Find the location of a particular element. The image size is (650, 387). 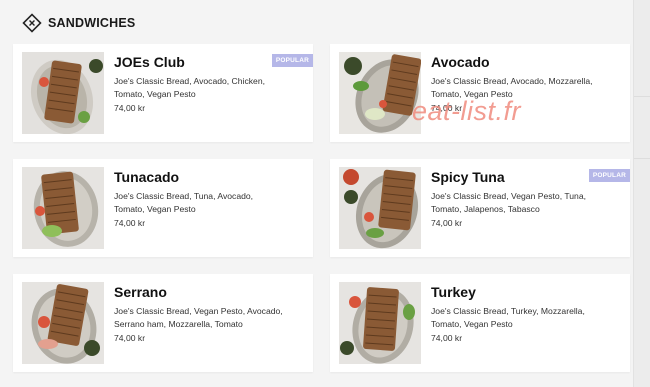

section-title: SANDWICHES is located at coordinates (92, 23).